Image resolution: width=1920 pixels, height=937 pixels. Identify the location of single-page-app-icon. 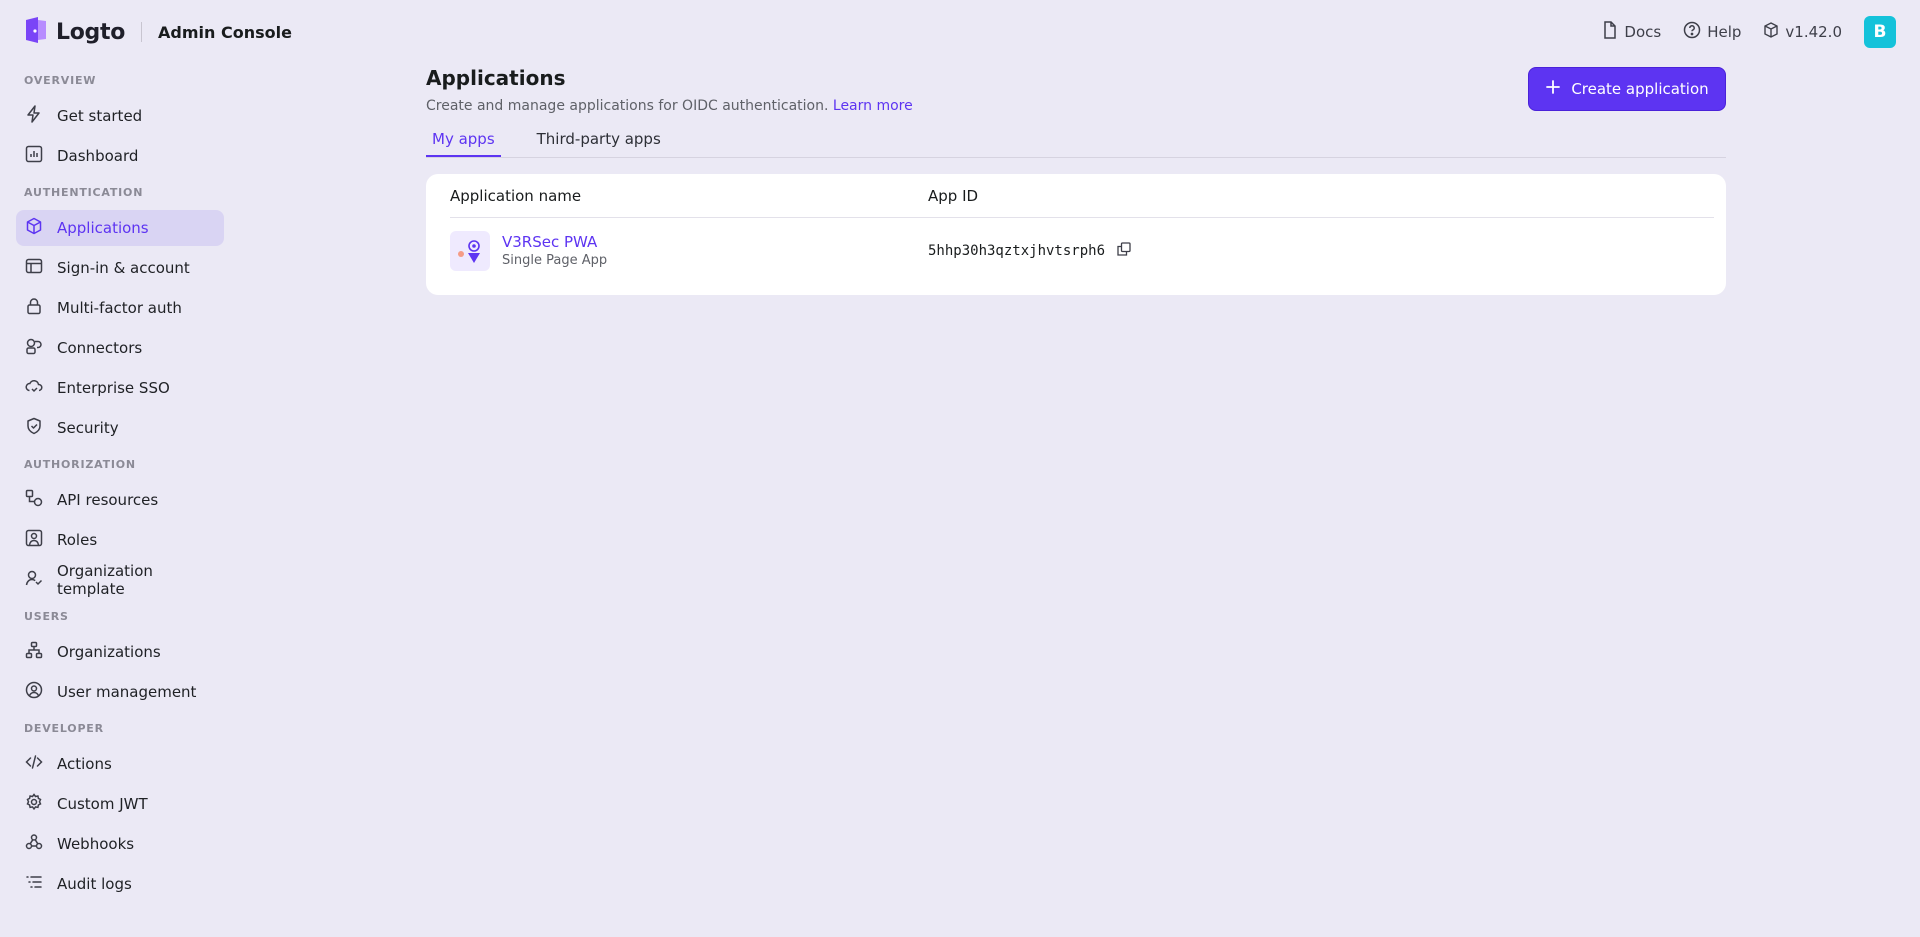
(470, 250).